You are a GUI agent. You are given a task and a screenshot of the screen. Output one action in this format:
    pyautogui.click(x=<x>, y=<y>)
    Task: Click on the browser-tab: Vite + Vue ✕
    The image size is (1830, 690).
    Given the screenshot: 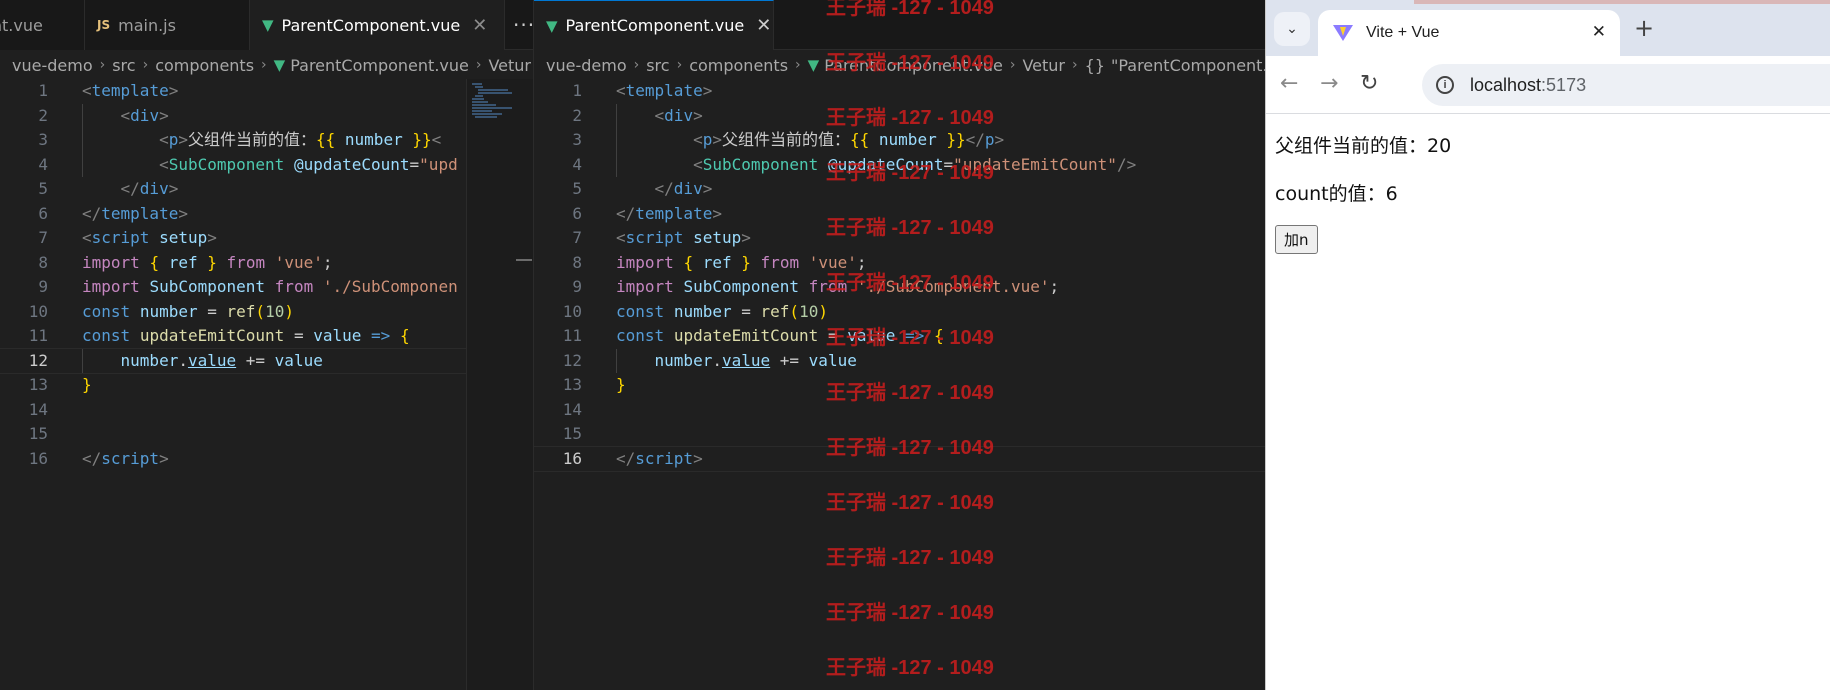 What is the action you would take?
    pyautogui.click(x=1469, y=33)
    